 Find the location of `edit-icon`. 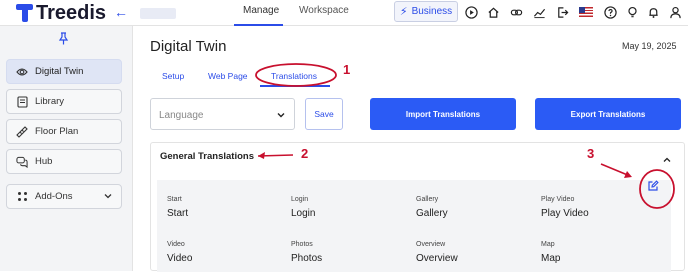

edit-icon is located at coordinates (653, 188).